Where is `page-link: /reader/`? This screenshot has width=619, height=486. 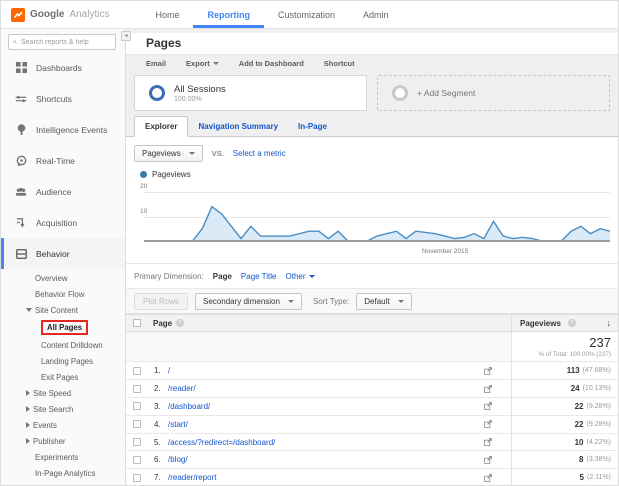
page-link: /reader/ is located at coordinates (182, 388).